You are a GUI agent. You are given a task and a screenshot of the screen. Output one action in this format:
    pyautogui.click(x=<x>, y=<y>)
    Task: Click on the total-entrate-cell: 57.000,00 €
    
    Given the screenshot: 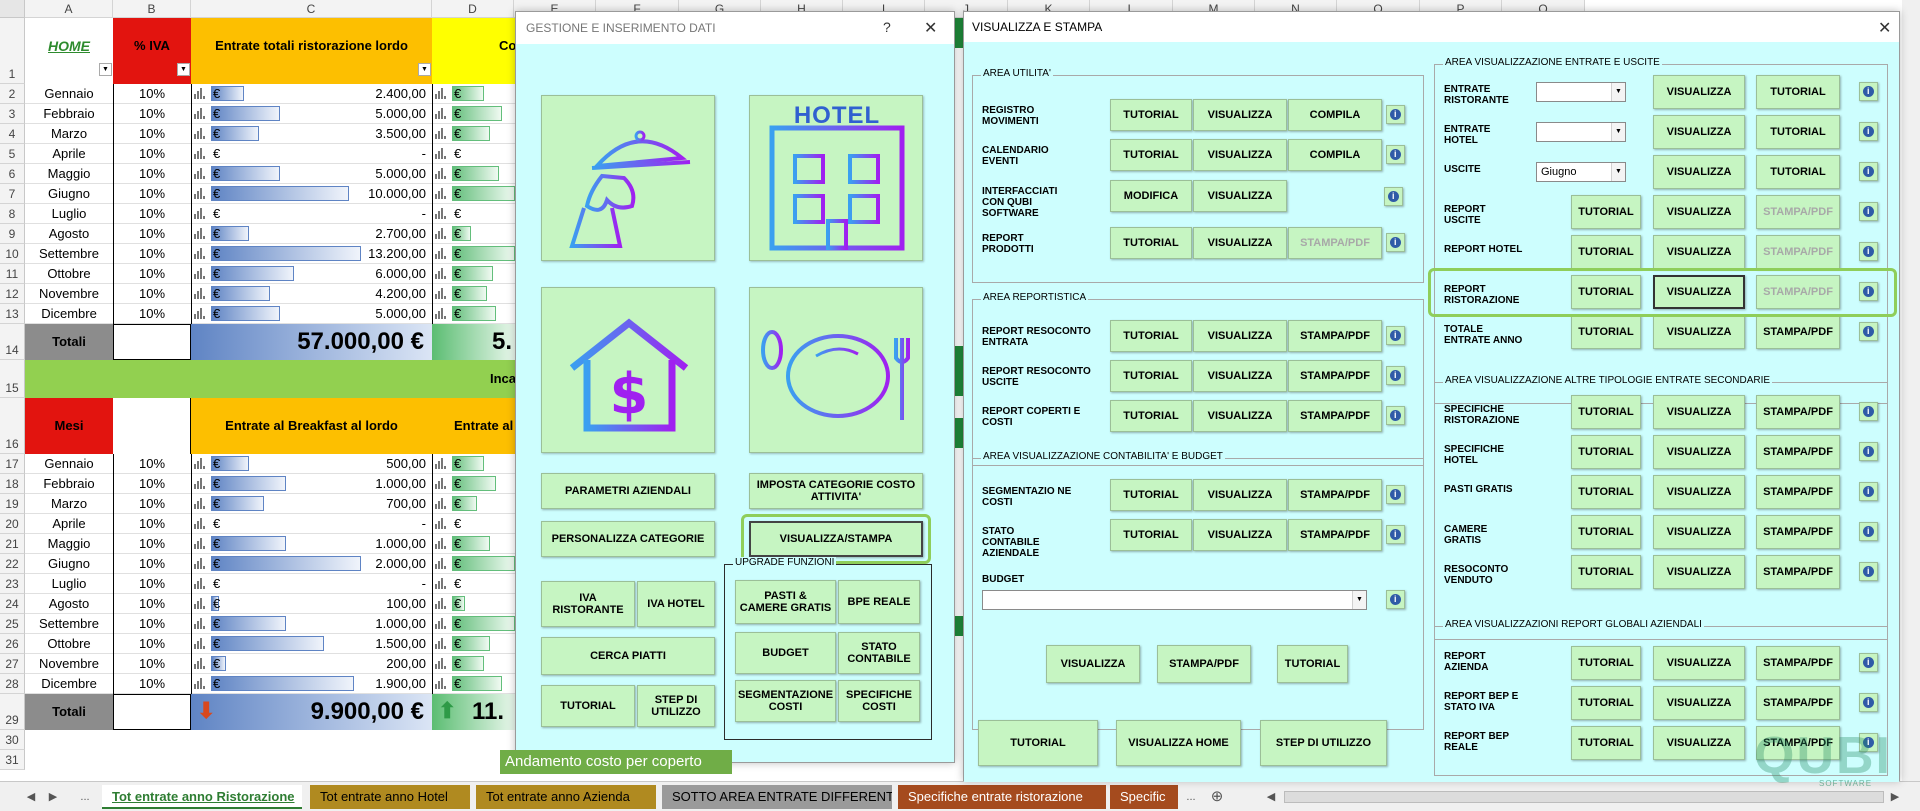 What is the action you would take?
    pyautogui.click(x=311, y=342)
    